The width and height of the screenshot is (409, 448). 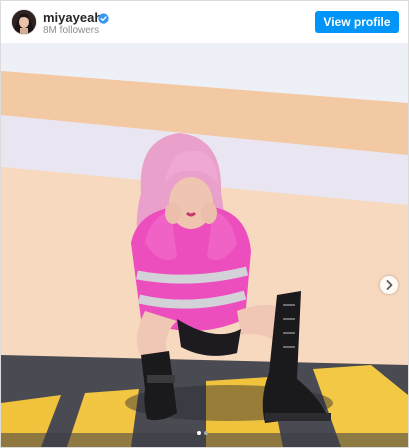 I want to click on avatar, so click(x=24, y=22).